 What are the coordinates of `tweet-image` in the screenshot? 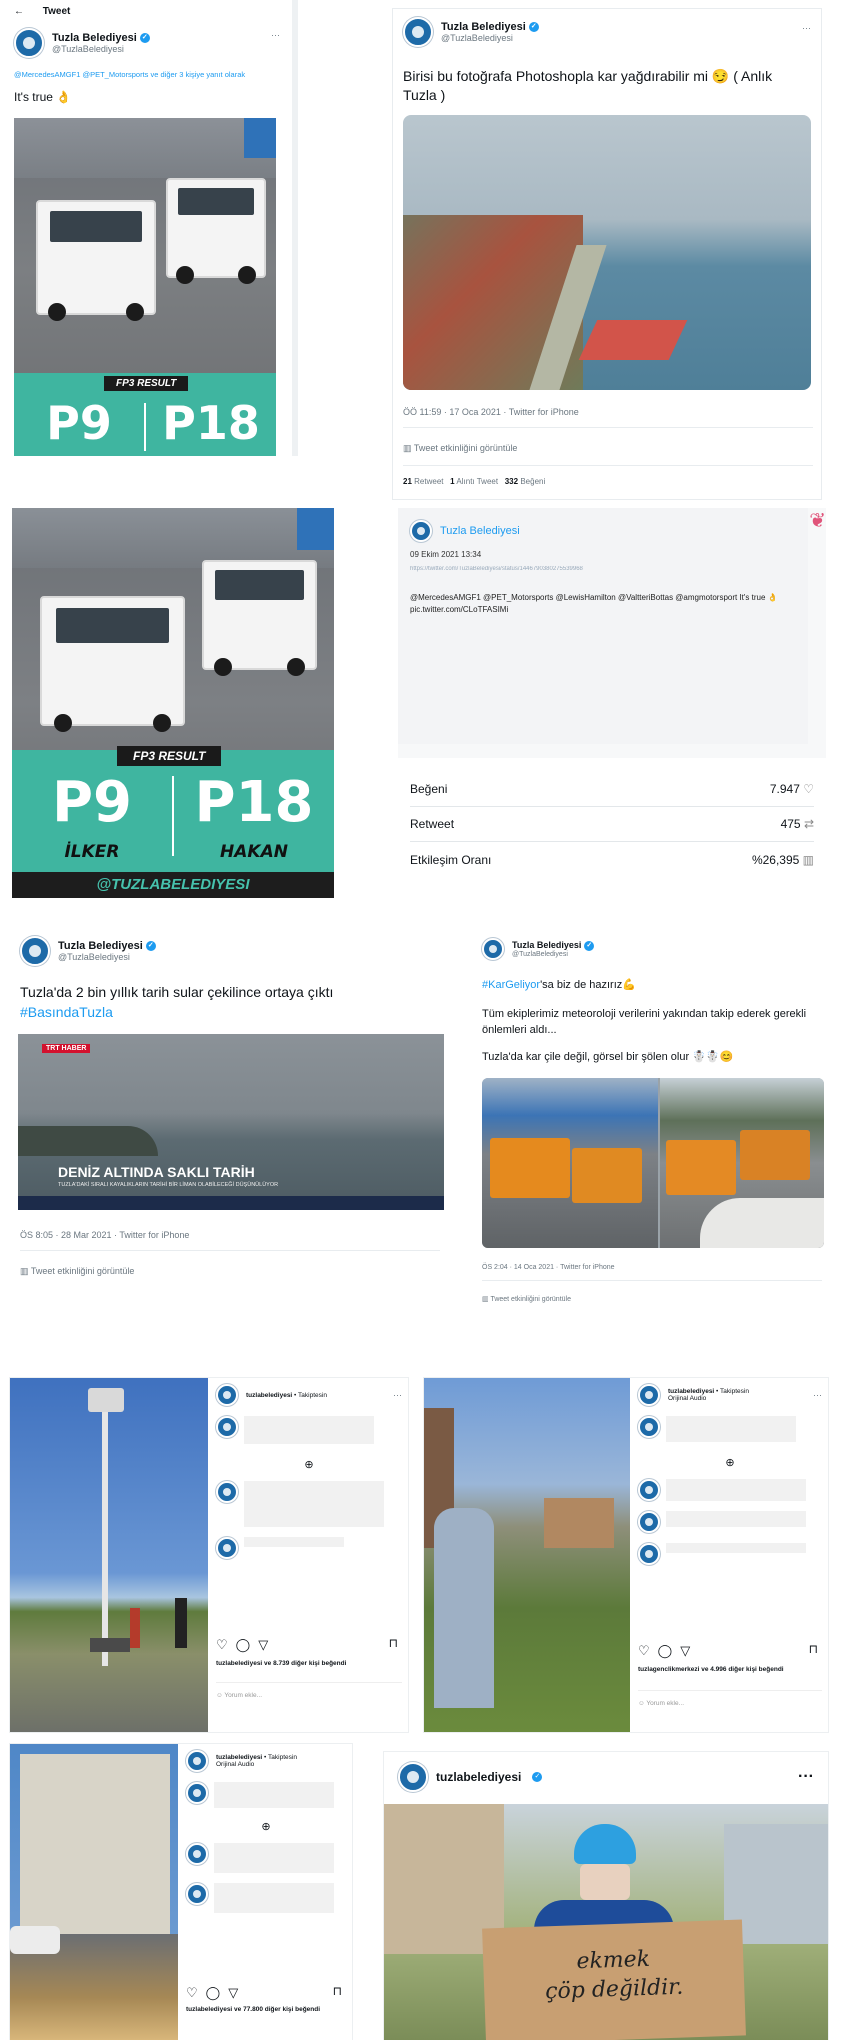 It's located at (607, 252).